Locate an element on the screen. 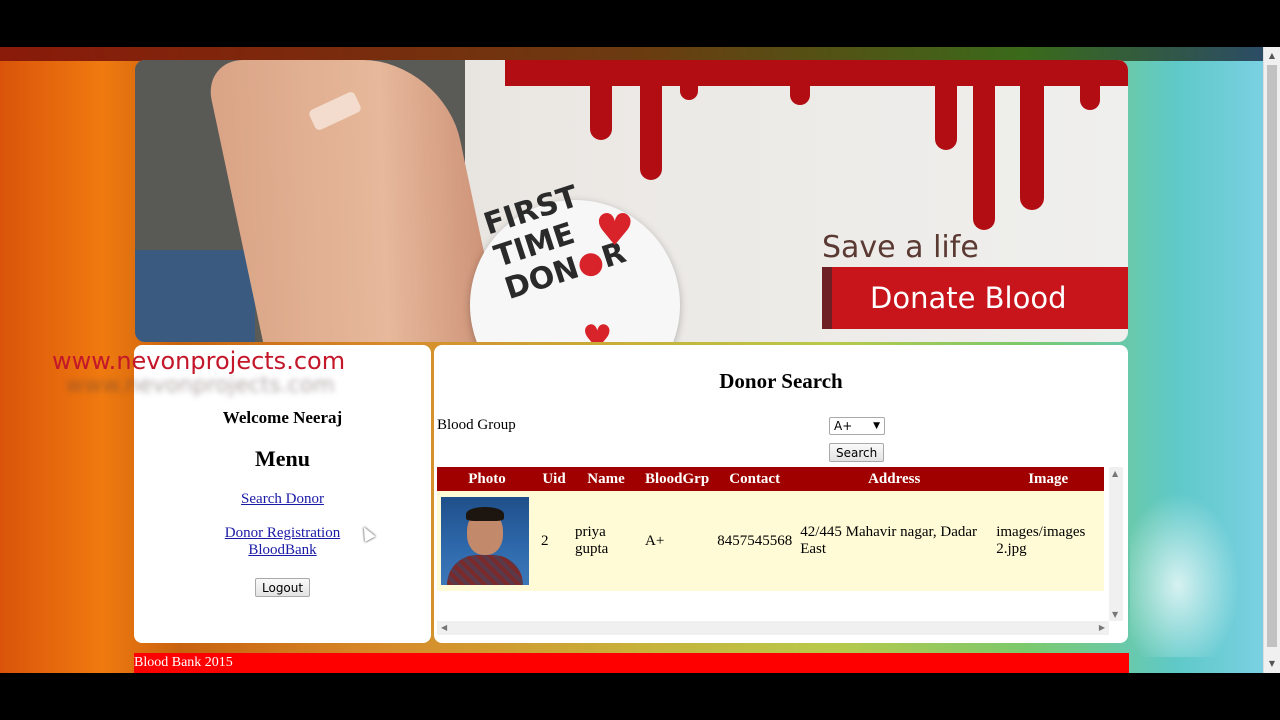 Image resolution: width=1280 pixels, height=720 pixels. photo-cell is located at coordinates (487, 541).